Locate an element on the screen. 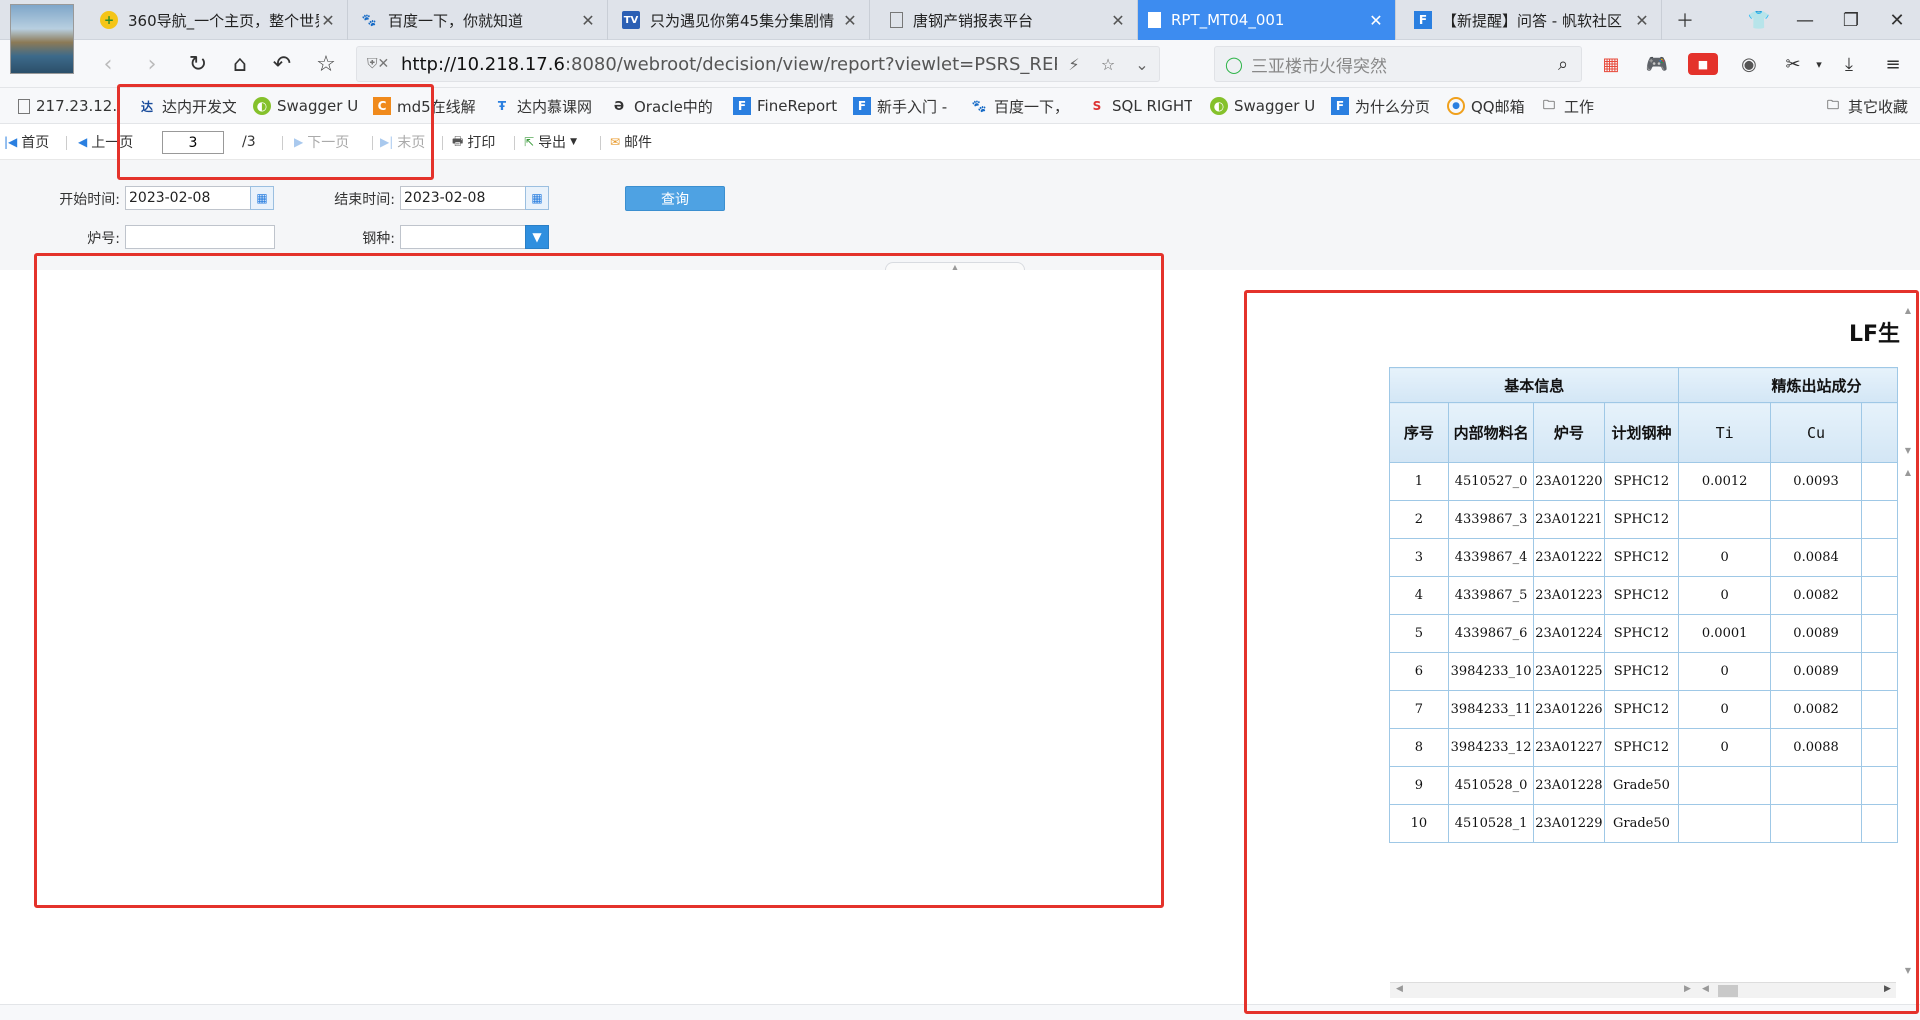 The image size is (1920, 1020). tab-fanruan-community: F 【新提醒】问答 - 帆软社区 ✕ is located at coordinates (1533, 20).